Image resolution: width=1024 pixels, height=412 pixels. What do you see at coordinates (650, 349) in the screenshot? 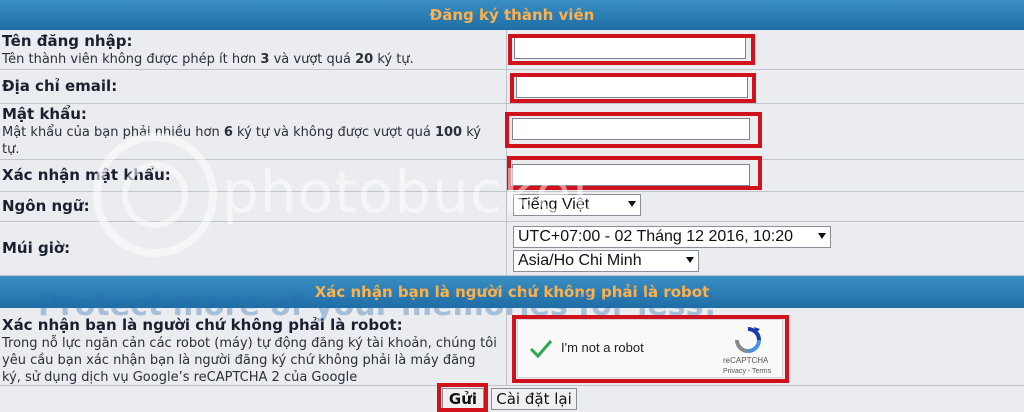
I see `recaptcha-highlight` at bounding box center [650, 349].